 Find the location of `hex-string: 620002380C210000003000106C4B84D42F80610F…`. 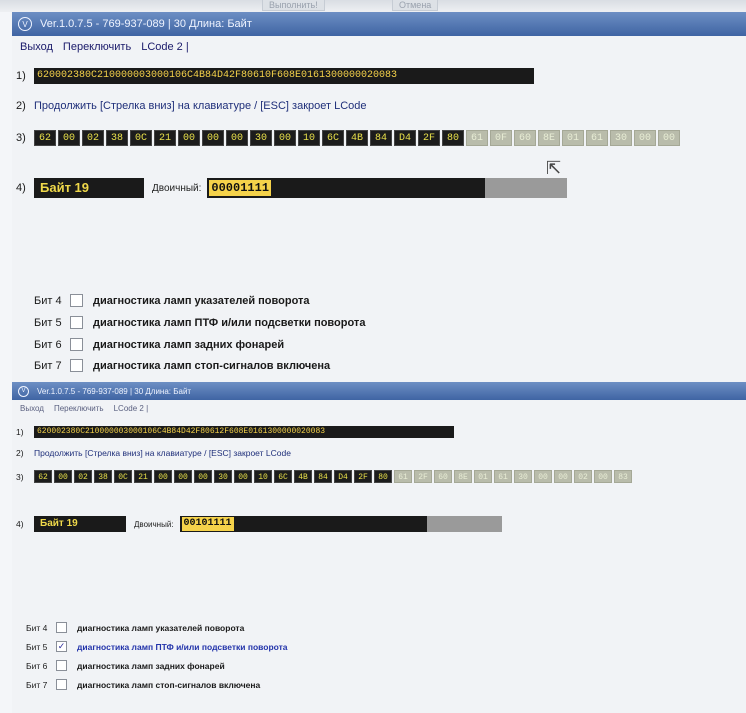

hex-string: 620002380C210000003000106C4B84D42F80610F… is located at coordinates (284, 76).